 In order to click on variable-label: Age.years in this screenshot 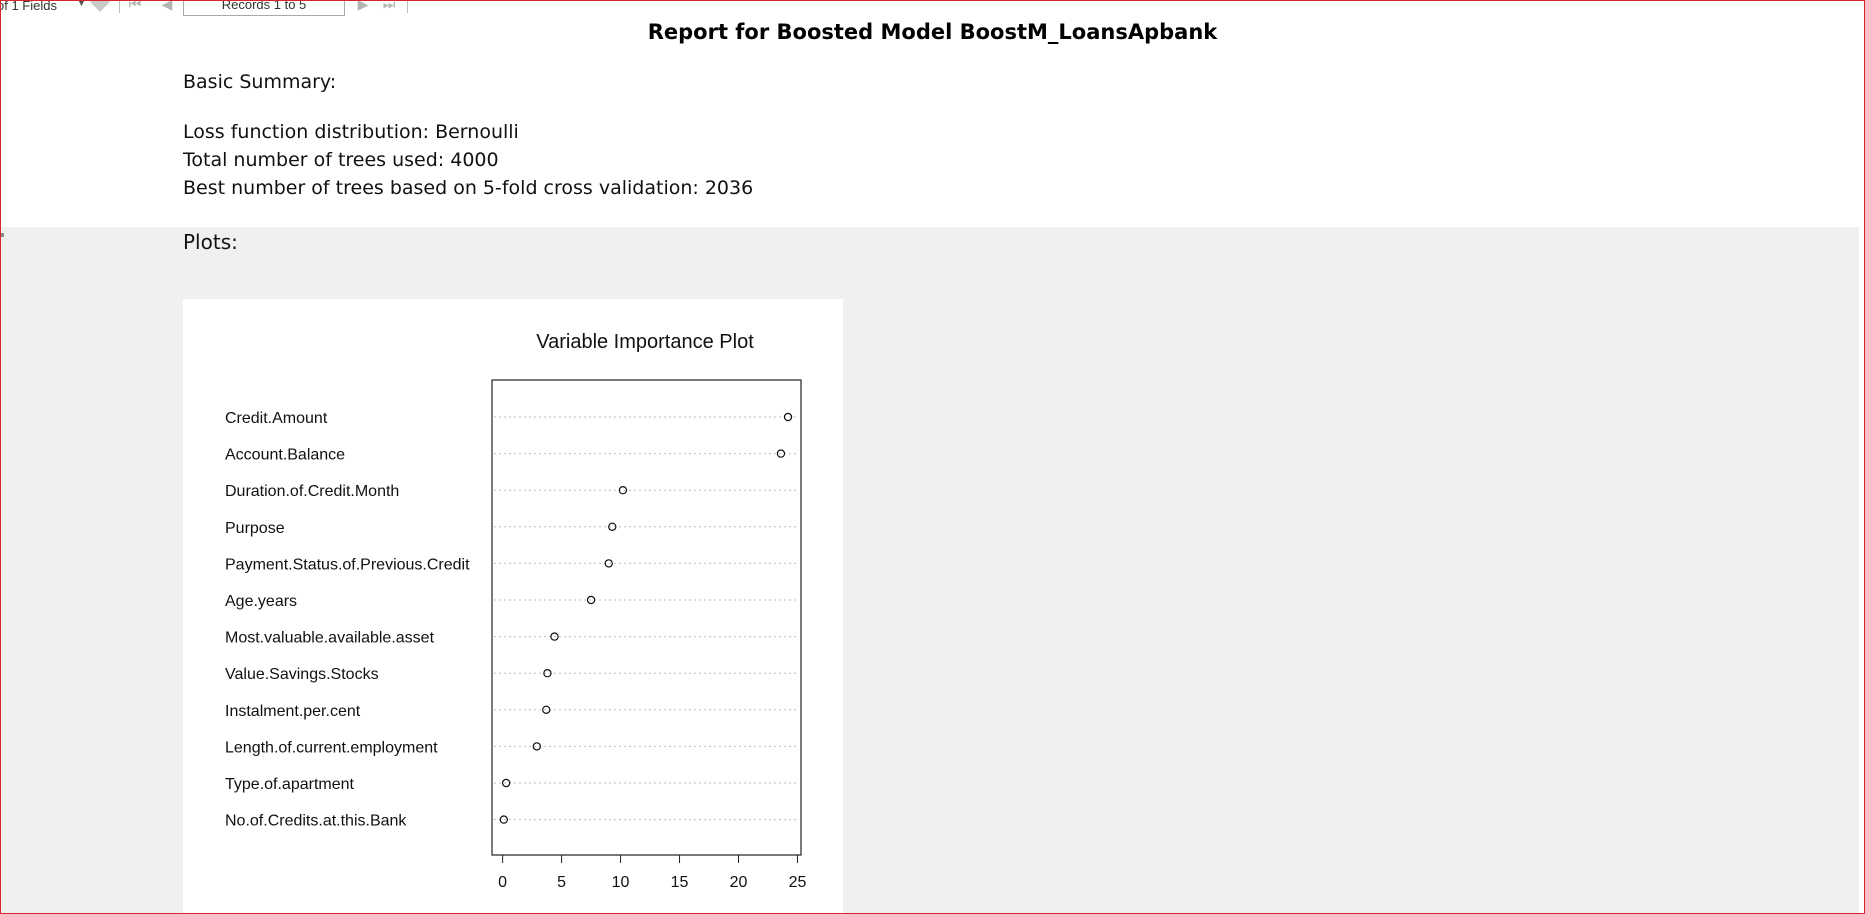, I will do `click(261, 601)`.